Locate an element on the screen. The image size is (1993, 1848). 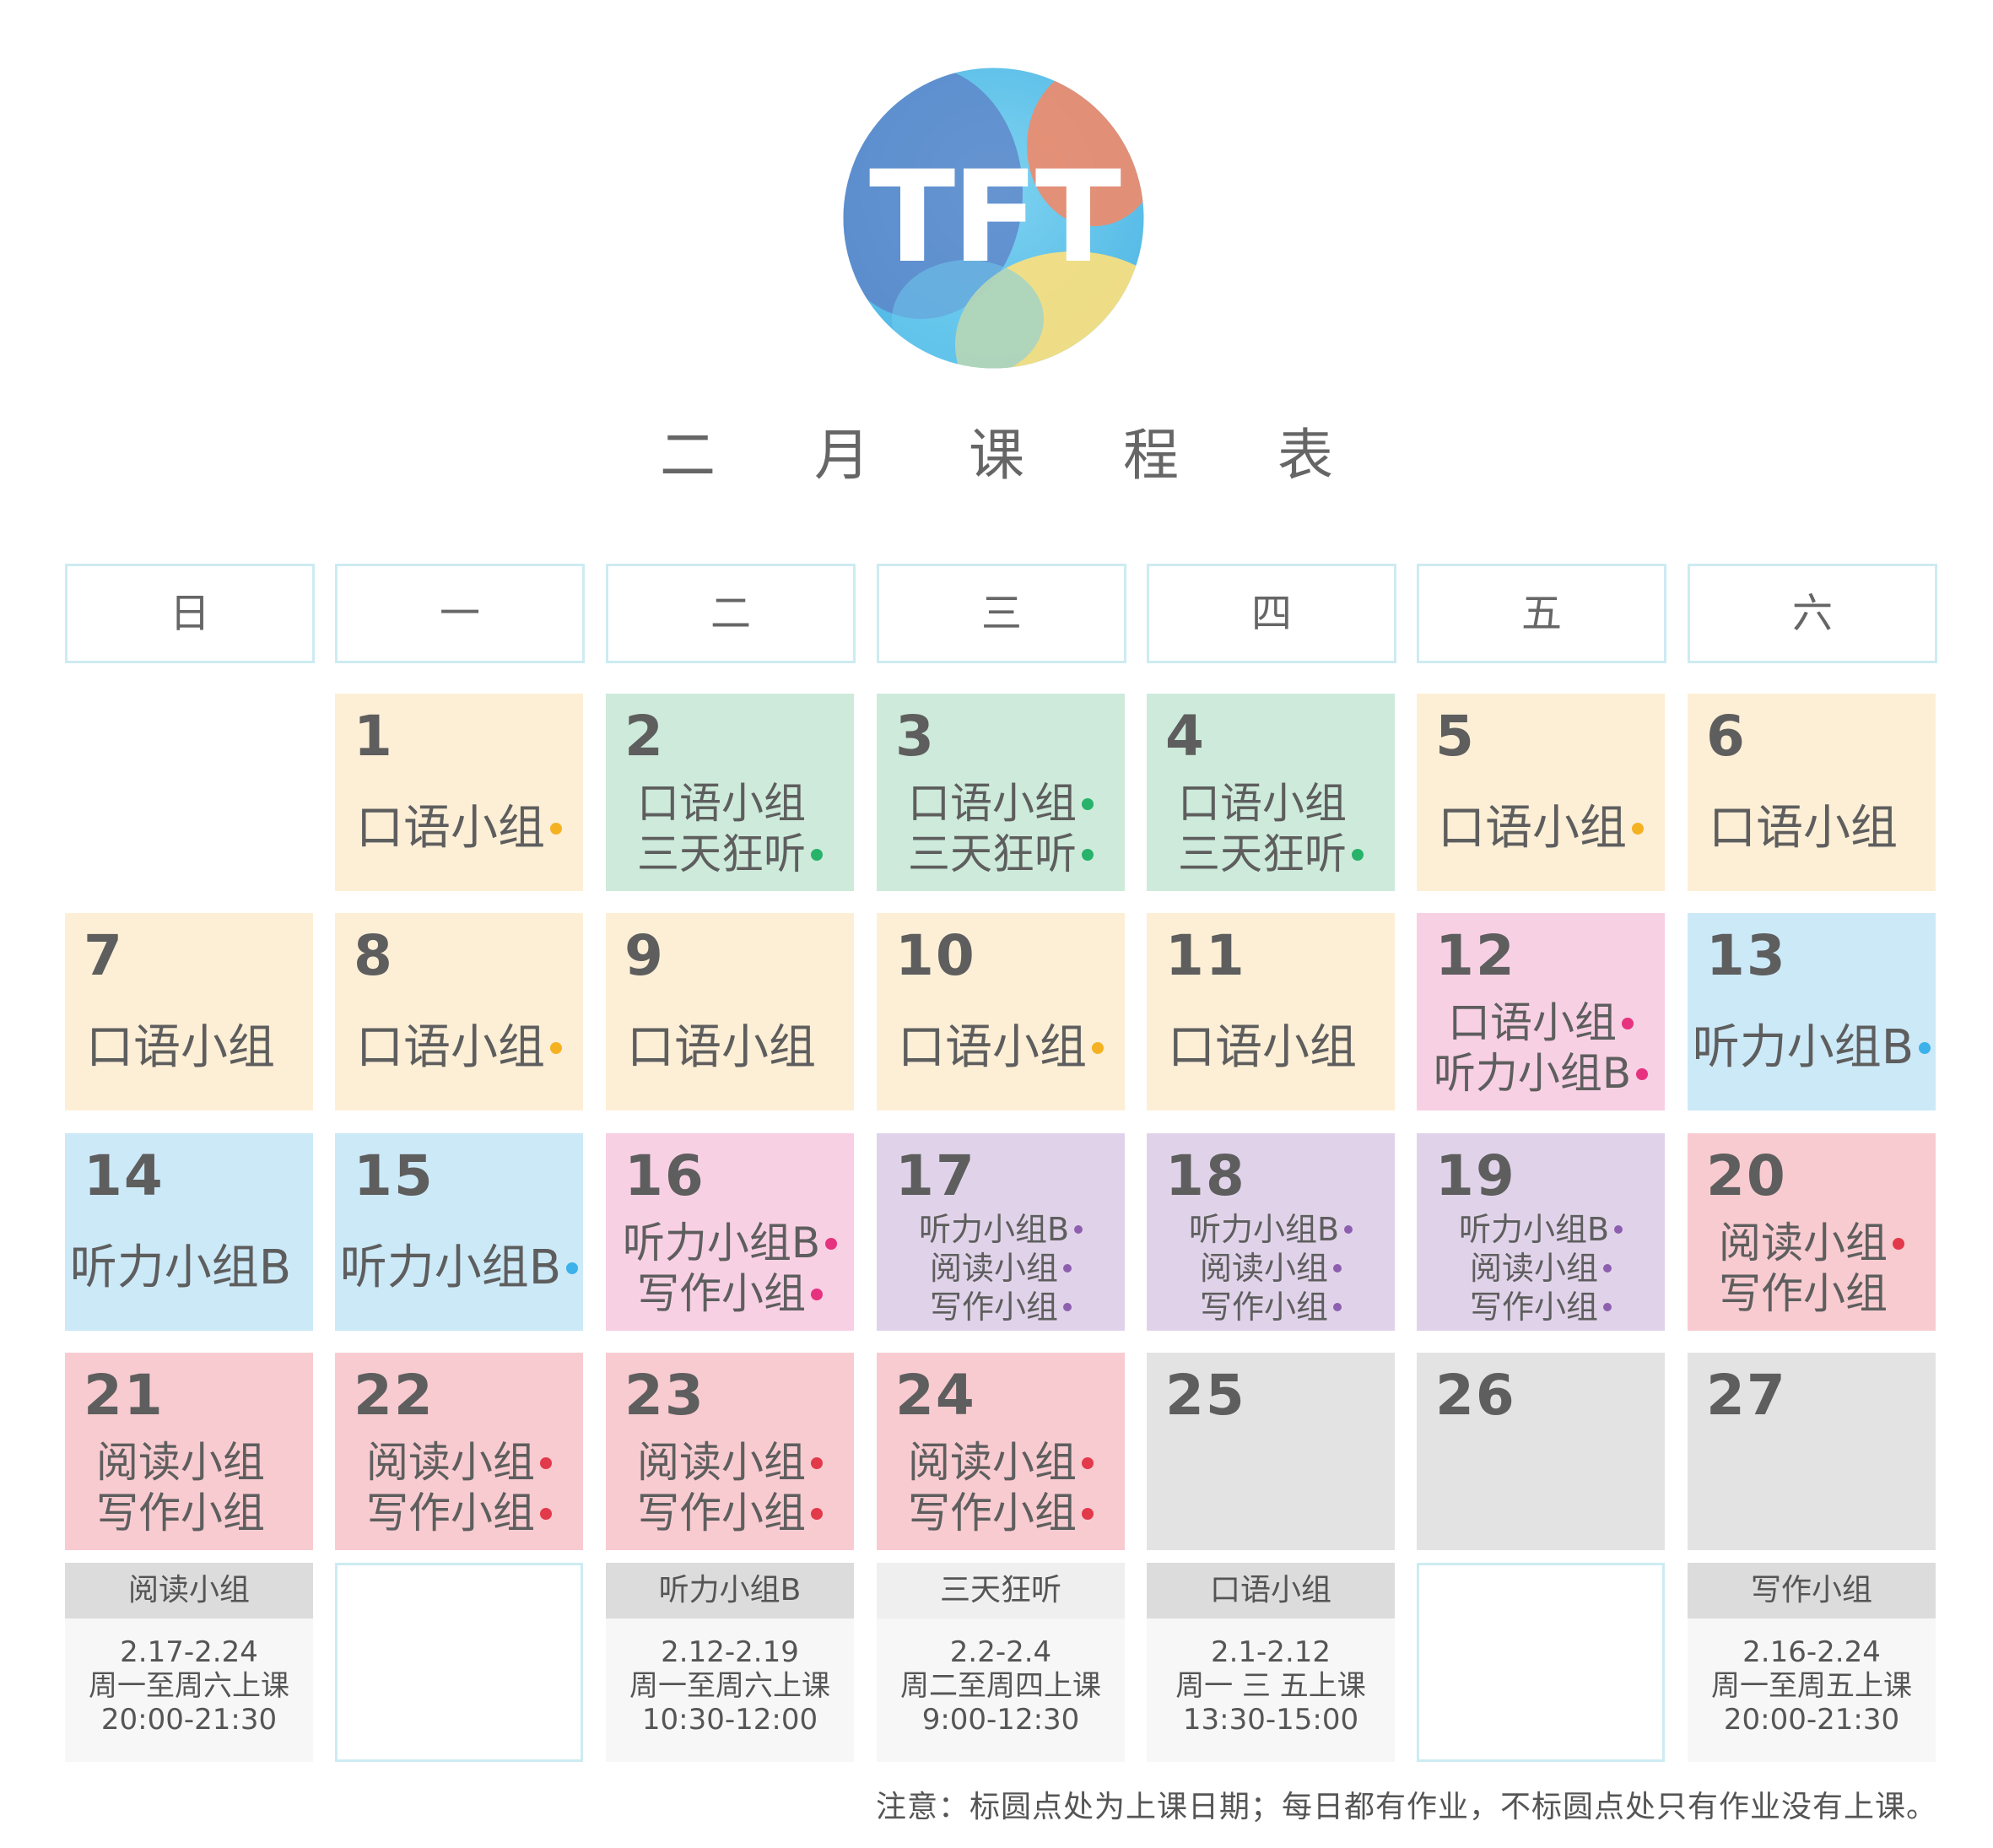
day-cell-19: 19 听力小组B 阅读小组 写作小组 is located at coordinates (1541, 1232).